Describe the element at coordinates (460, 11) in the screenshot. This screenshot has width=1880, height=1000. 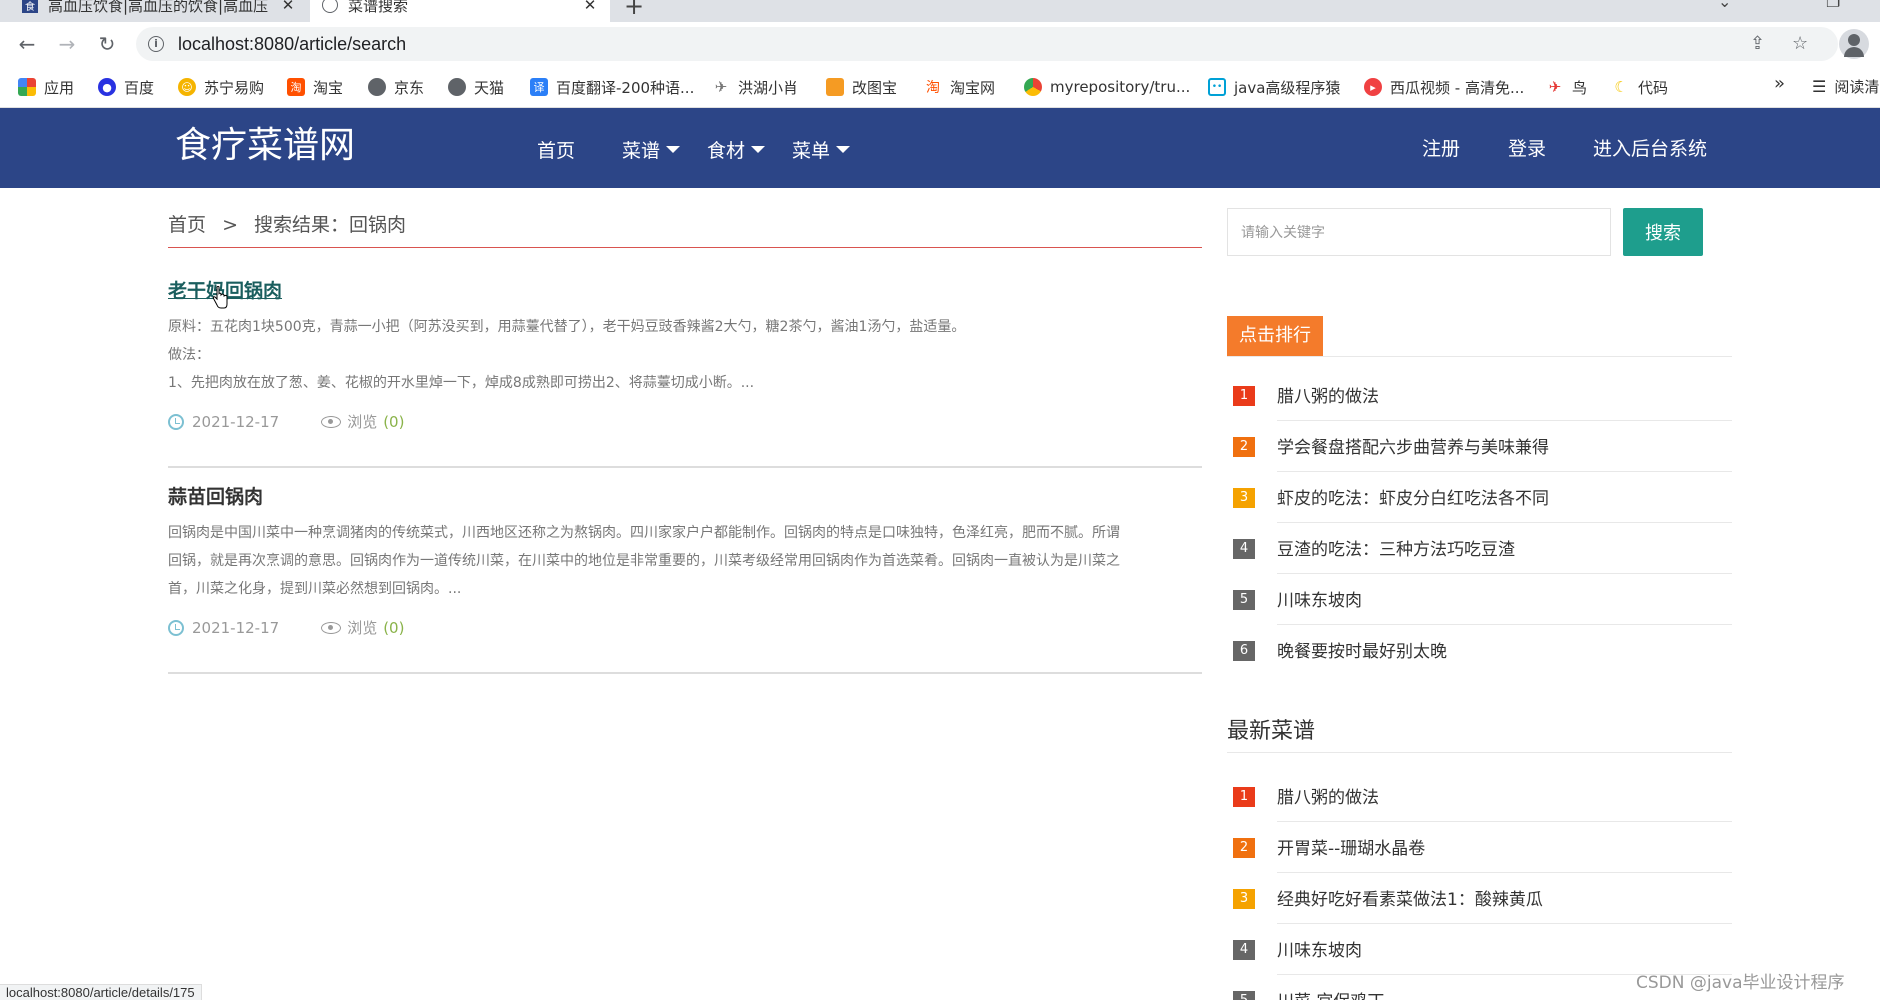
I see `browser-tab-active: 菜谱搜索 ✕` at that location.